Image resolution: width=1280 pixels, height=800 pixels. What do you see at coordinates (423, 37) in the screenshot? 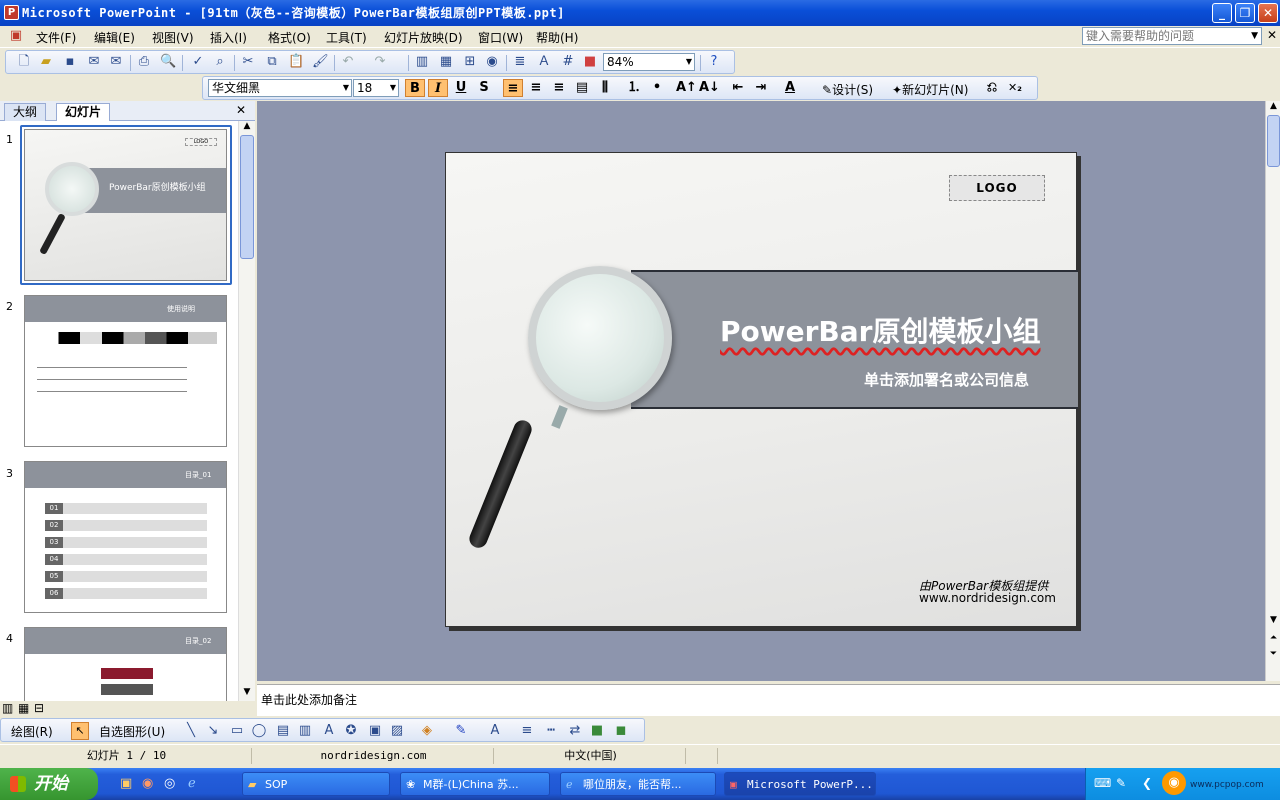
I see `menu-slideshow: 幻灯片放映(D)` at bounding box center [423, 37].